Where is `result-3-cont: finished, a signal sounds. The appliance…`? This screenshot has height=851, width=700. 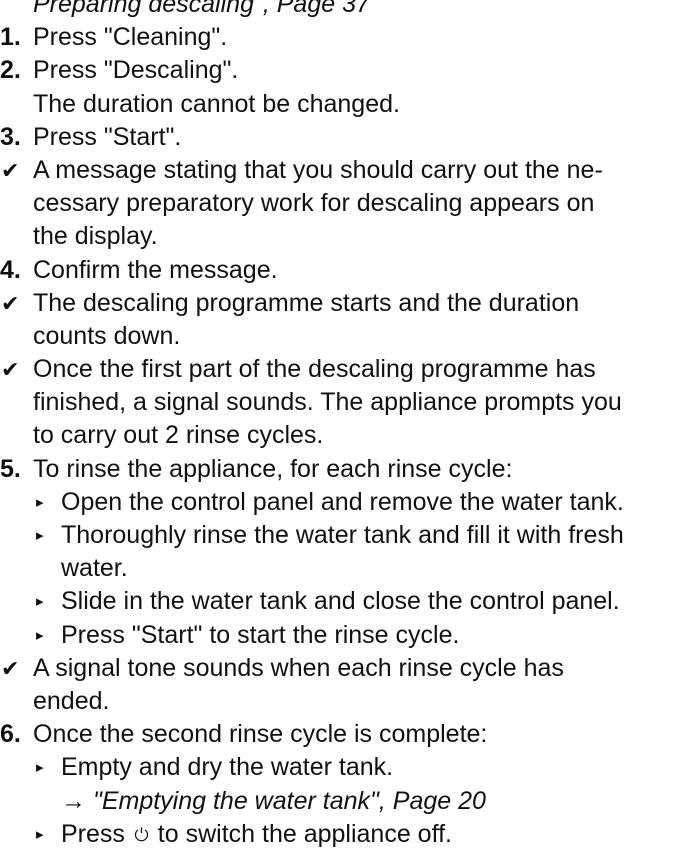 result-3-cont: finished, a signal sounds. The appliance… is located at coordinates (350, 402).